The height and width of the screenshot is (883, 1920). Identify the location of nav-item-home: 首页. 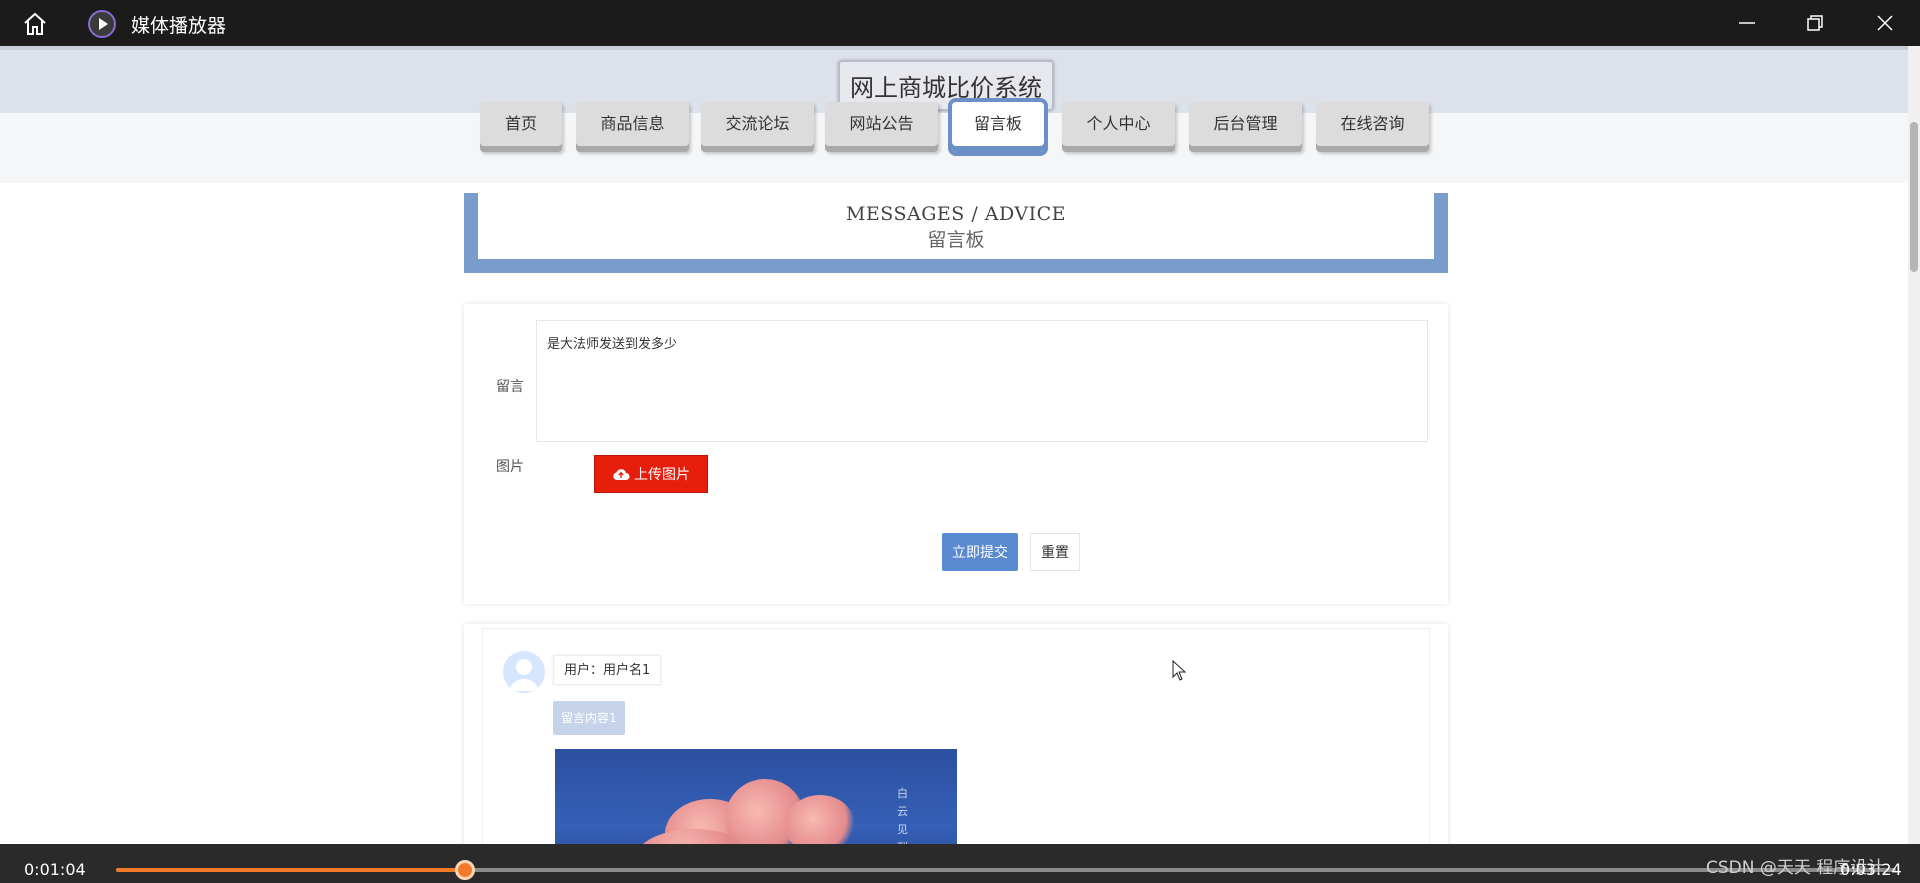
(521, 127).